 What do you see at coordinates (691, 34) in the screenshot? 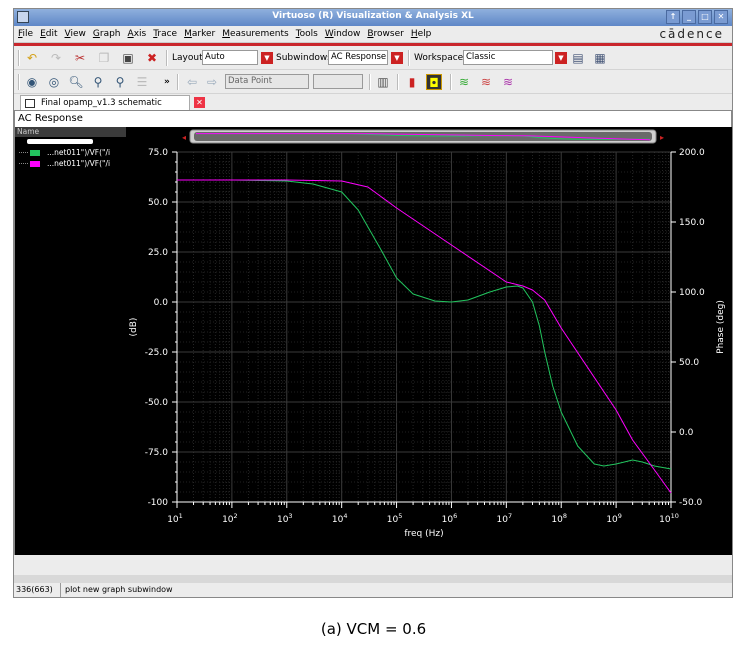
I see `brand-logo: cādence` at bounding box center [691, 34].